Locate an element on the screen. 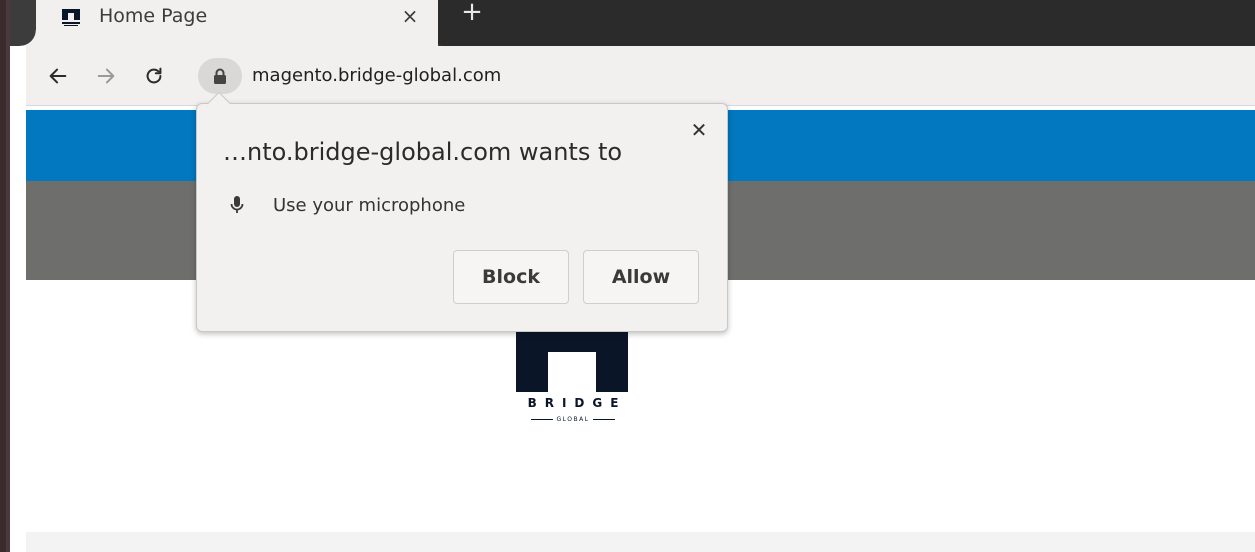 Image resolution: width=1255 pixels, height=552 pixels. browser-toolbar: magento.bridge-global.com is located at coordinates (640, 76).